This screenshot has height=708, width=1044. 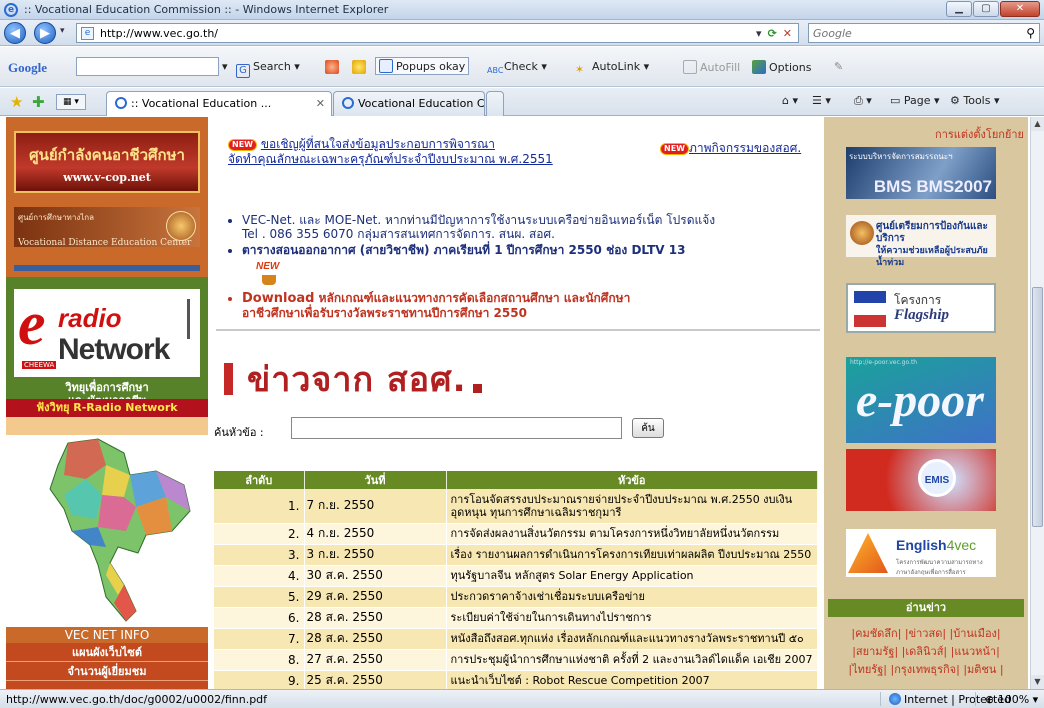 What do you see at coordinates (781, 67) in the screenshot?
I see `options-button: Options` at bounding box center [781, 67].